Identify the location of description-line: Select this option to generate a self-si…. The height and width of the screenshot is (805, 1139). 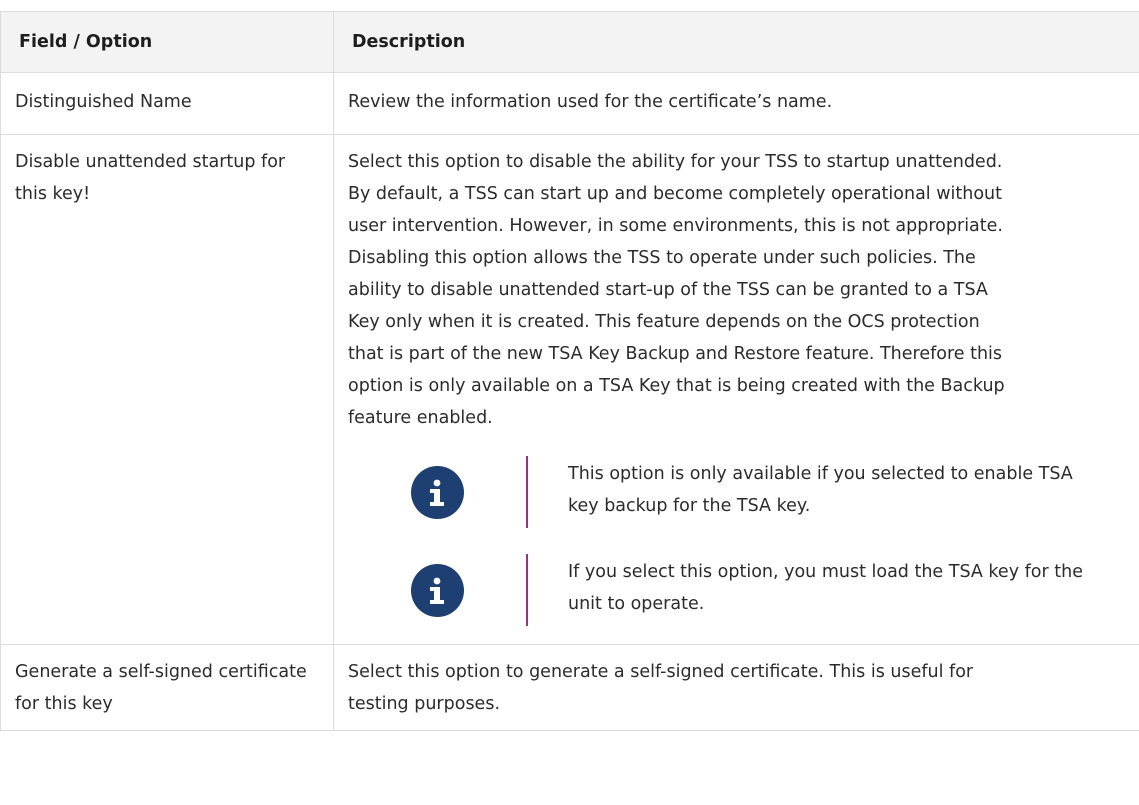
(661, 672).